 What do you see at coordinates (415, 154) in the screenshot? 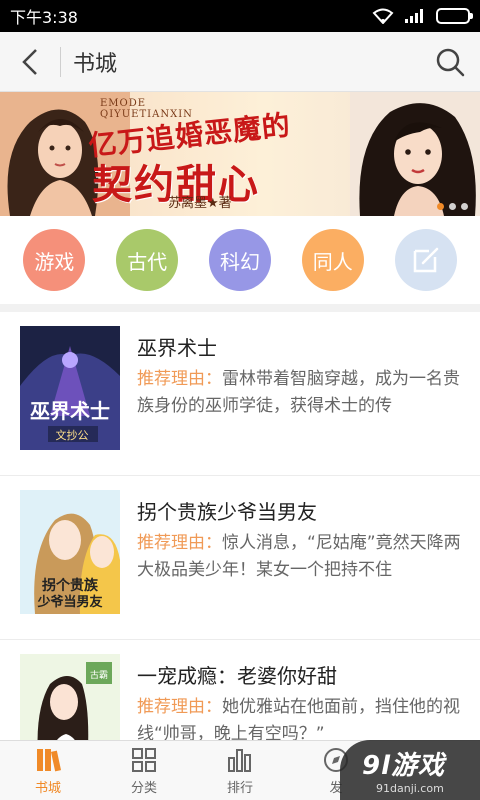
I see `banner-woman-illustration` at bounding box center [415, 154].